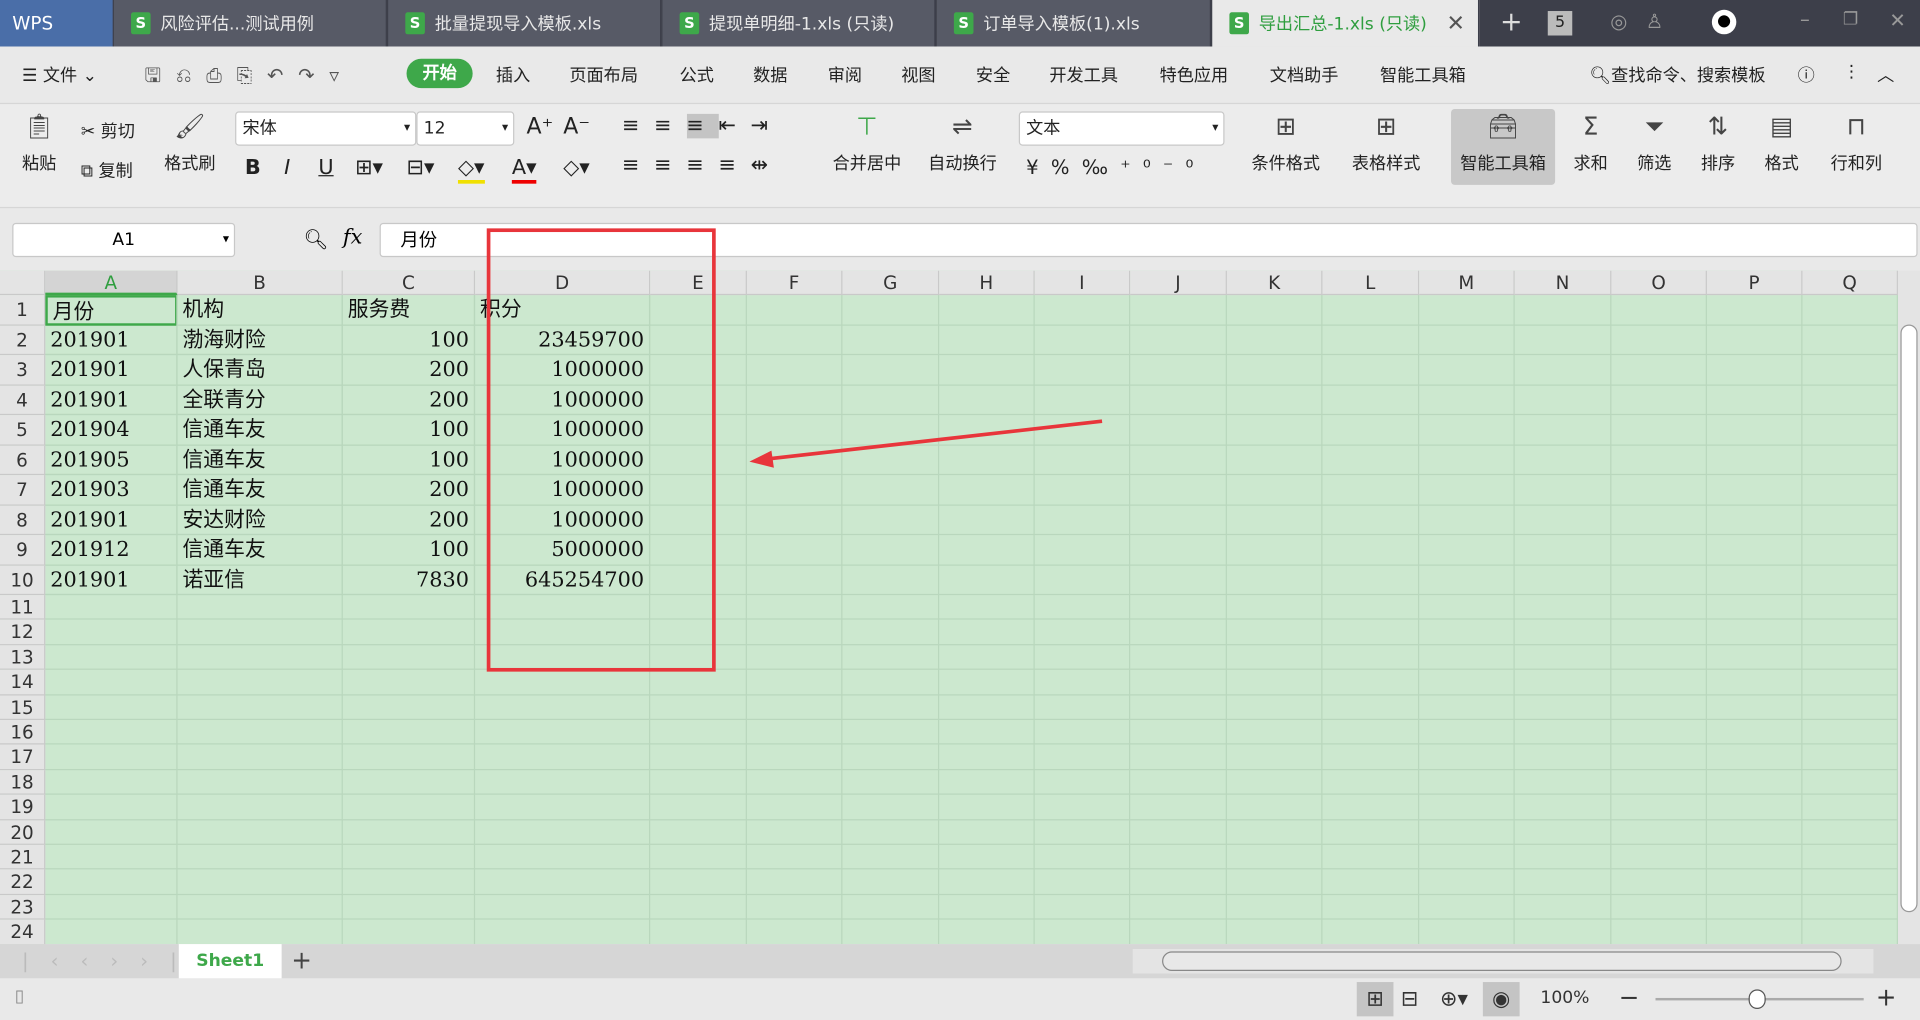 The image size is (1920, 1020). Describe the element at coordinates (563, 310) in the screenshot. I see `cell-D1: 积分` at that location.